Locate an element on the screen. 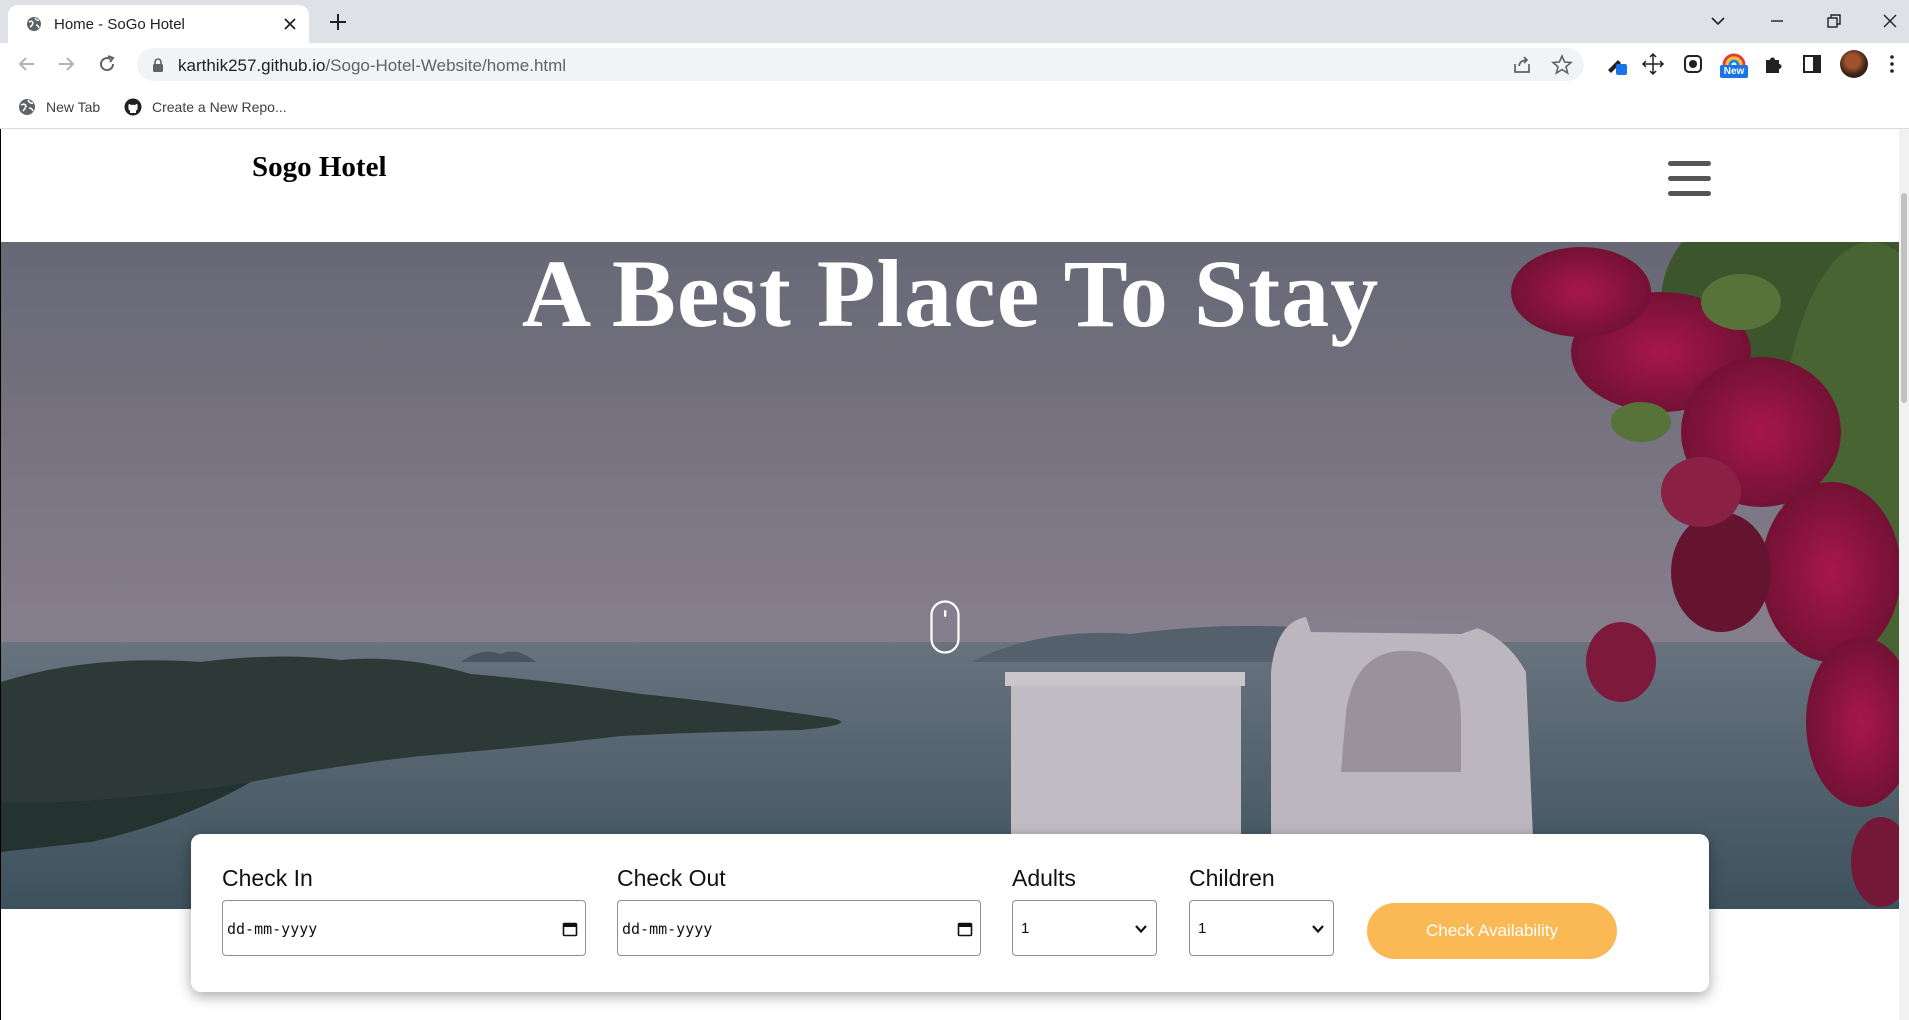 The image size is (1909, 1020). check-in-date-input: dd-mm-yyyy is located at coordinates (404, 928).